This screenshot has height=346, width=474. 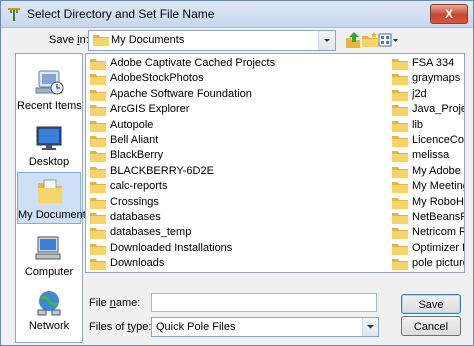 What do you see at coordinates (134, 201) in the screenshot?
I see `file-list-item-label: Crossings` at bounding box center [134, 201].